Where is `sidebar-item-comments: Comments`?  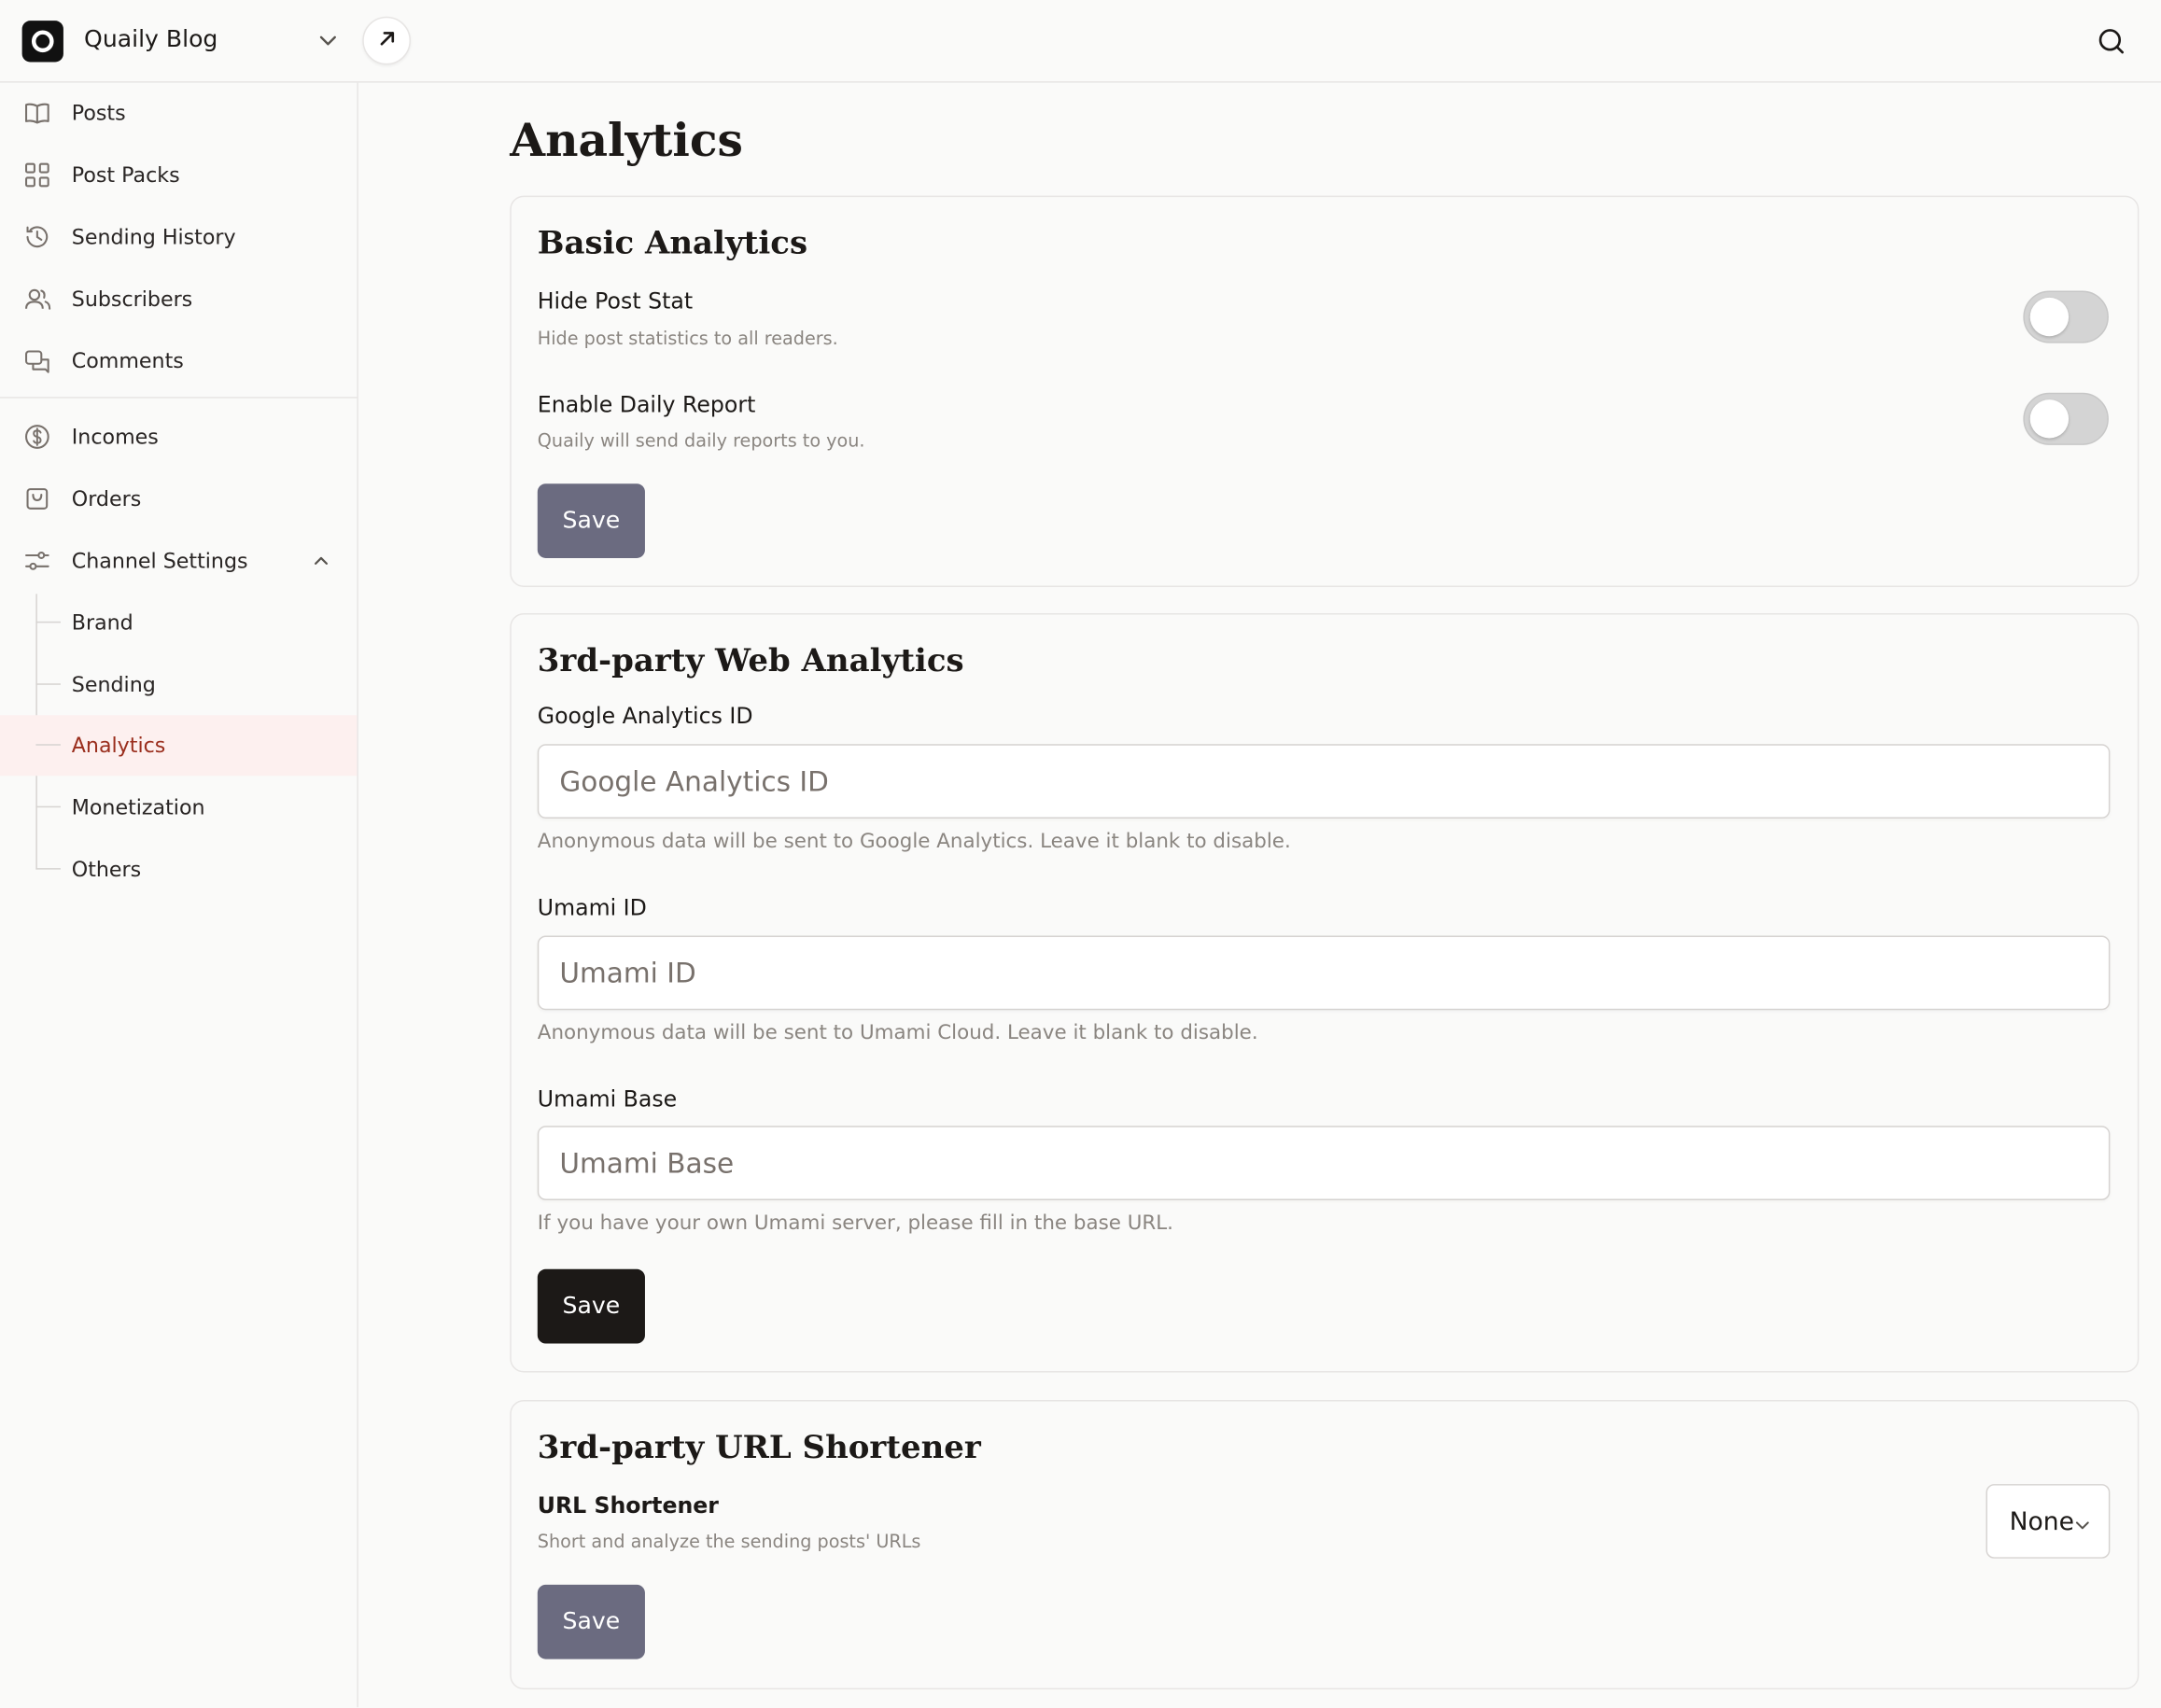
sidebar-item-comments: Comments is located at coordinates (178, 360).